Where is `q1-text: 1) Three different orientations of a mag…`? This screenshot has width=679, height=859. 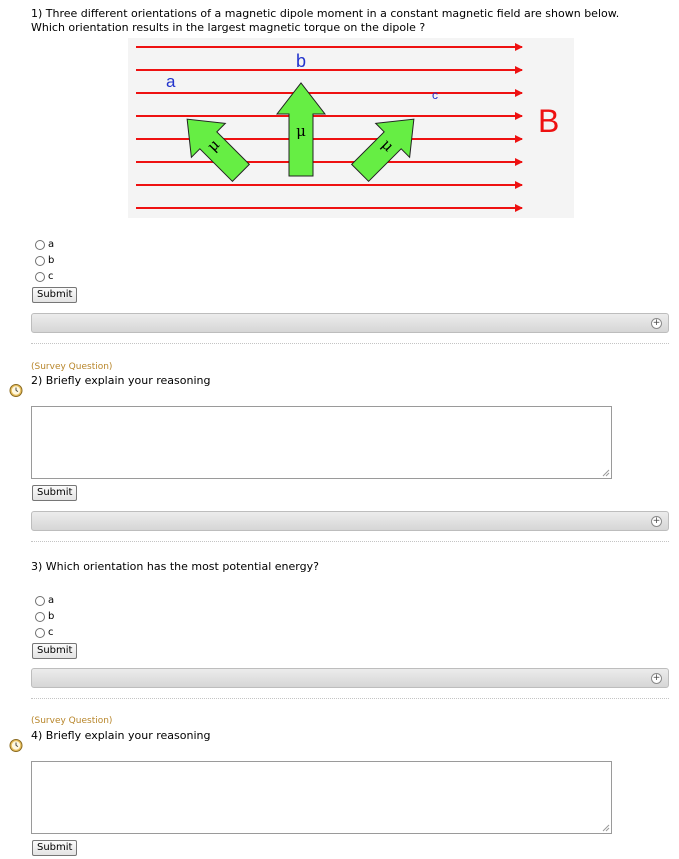
q1-text: 1) Three different orientations of a mag… is located at coordinates (325, 20).